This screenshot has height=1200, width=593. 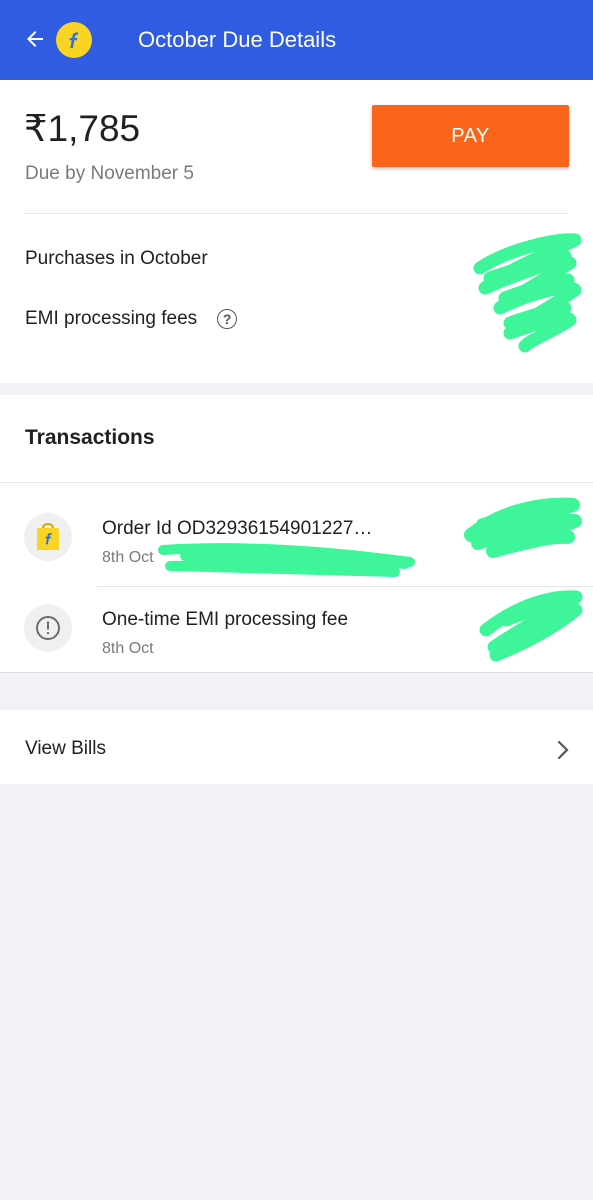 I want to click on dotted-divider, so click(x=296, y=213).